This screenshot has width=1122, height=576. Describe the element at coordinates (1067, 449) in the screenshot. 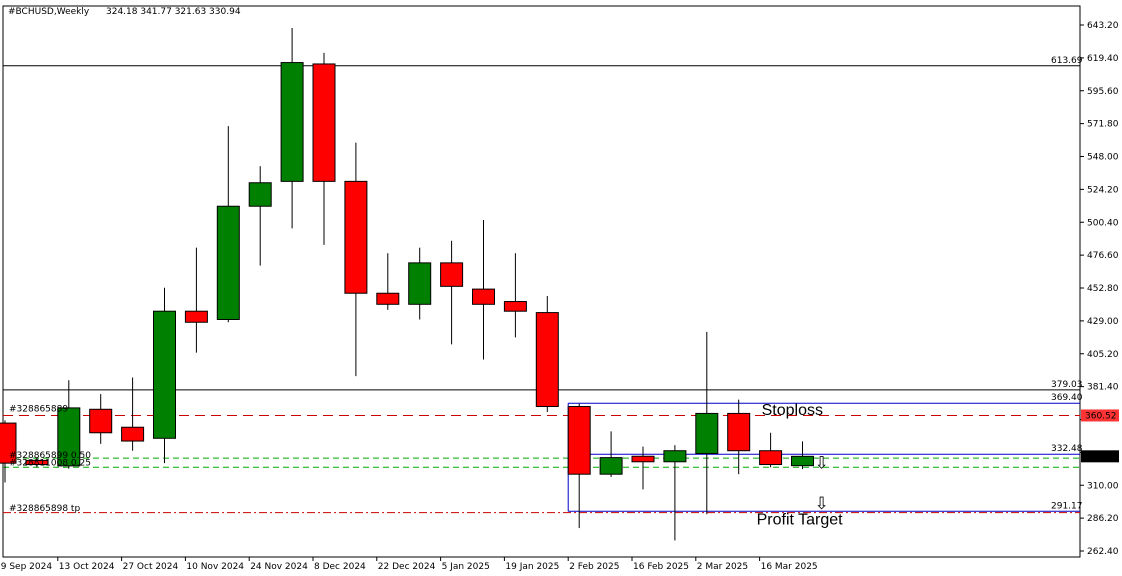

I see `level-tag-4: 332.48` at that location.